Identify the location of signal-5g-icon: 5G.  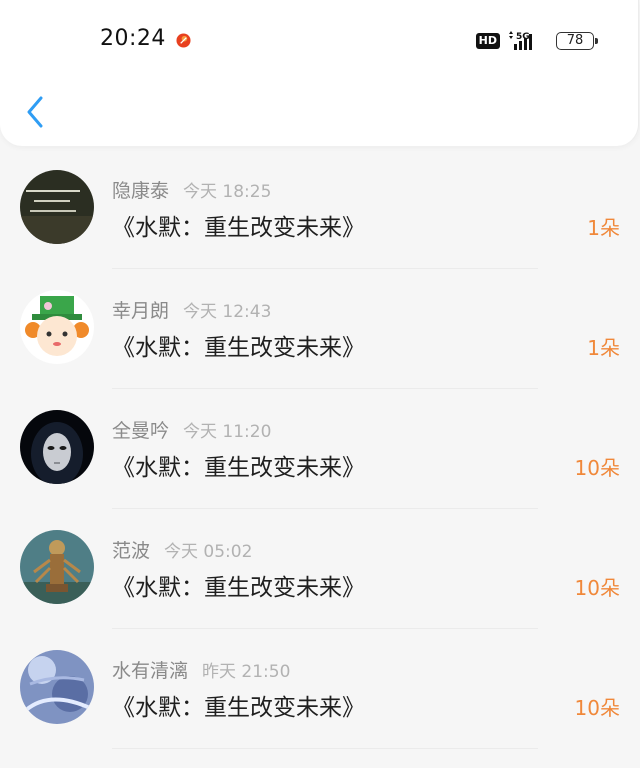
(527, 41).